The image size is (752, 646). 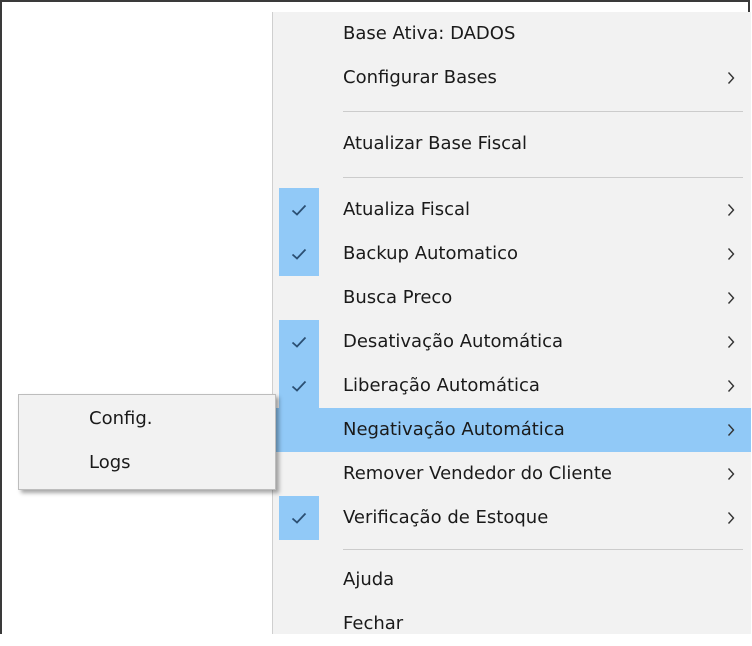 I want to click on menu-item-backup-automatico: Backup Automatico, so click(x=512, y=254).